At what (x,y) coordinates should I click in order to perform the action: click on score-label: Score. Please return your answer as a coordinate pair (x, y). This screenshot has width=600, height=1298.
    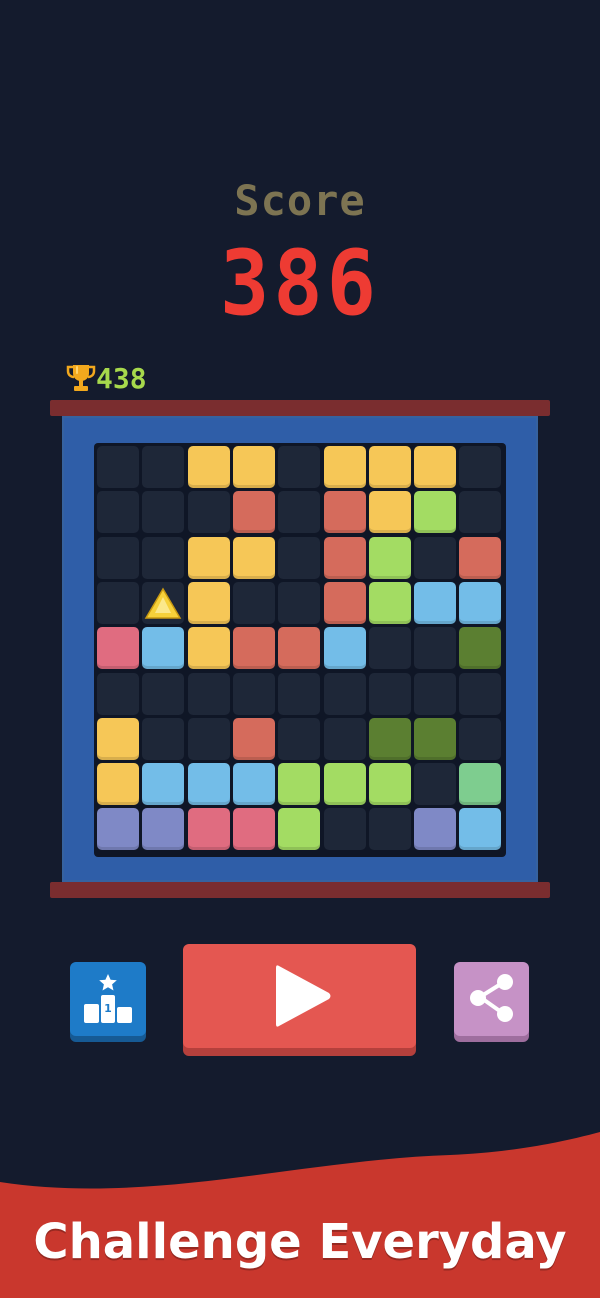
    Looking at the image, I should click on (300, 200).